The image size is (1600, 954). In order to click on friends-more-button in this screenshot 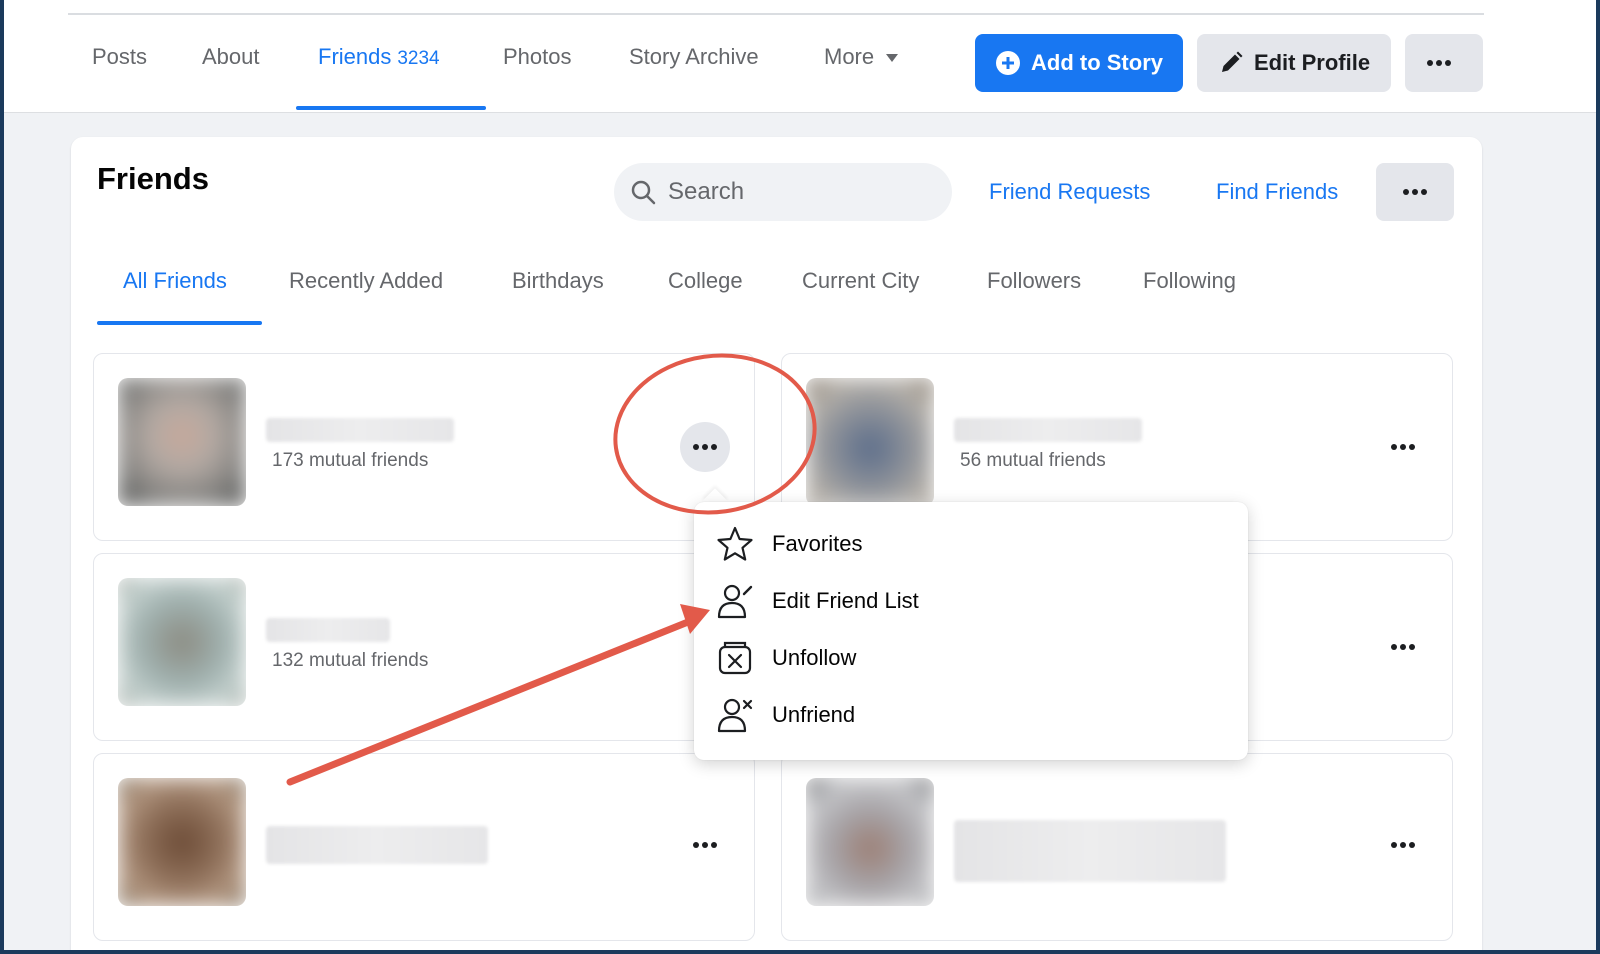, I will do `click(1415, 192)`.